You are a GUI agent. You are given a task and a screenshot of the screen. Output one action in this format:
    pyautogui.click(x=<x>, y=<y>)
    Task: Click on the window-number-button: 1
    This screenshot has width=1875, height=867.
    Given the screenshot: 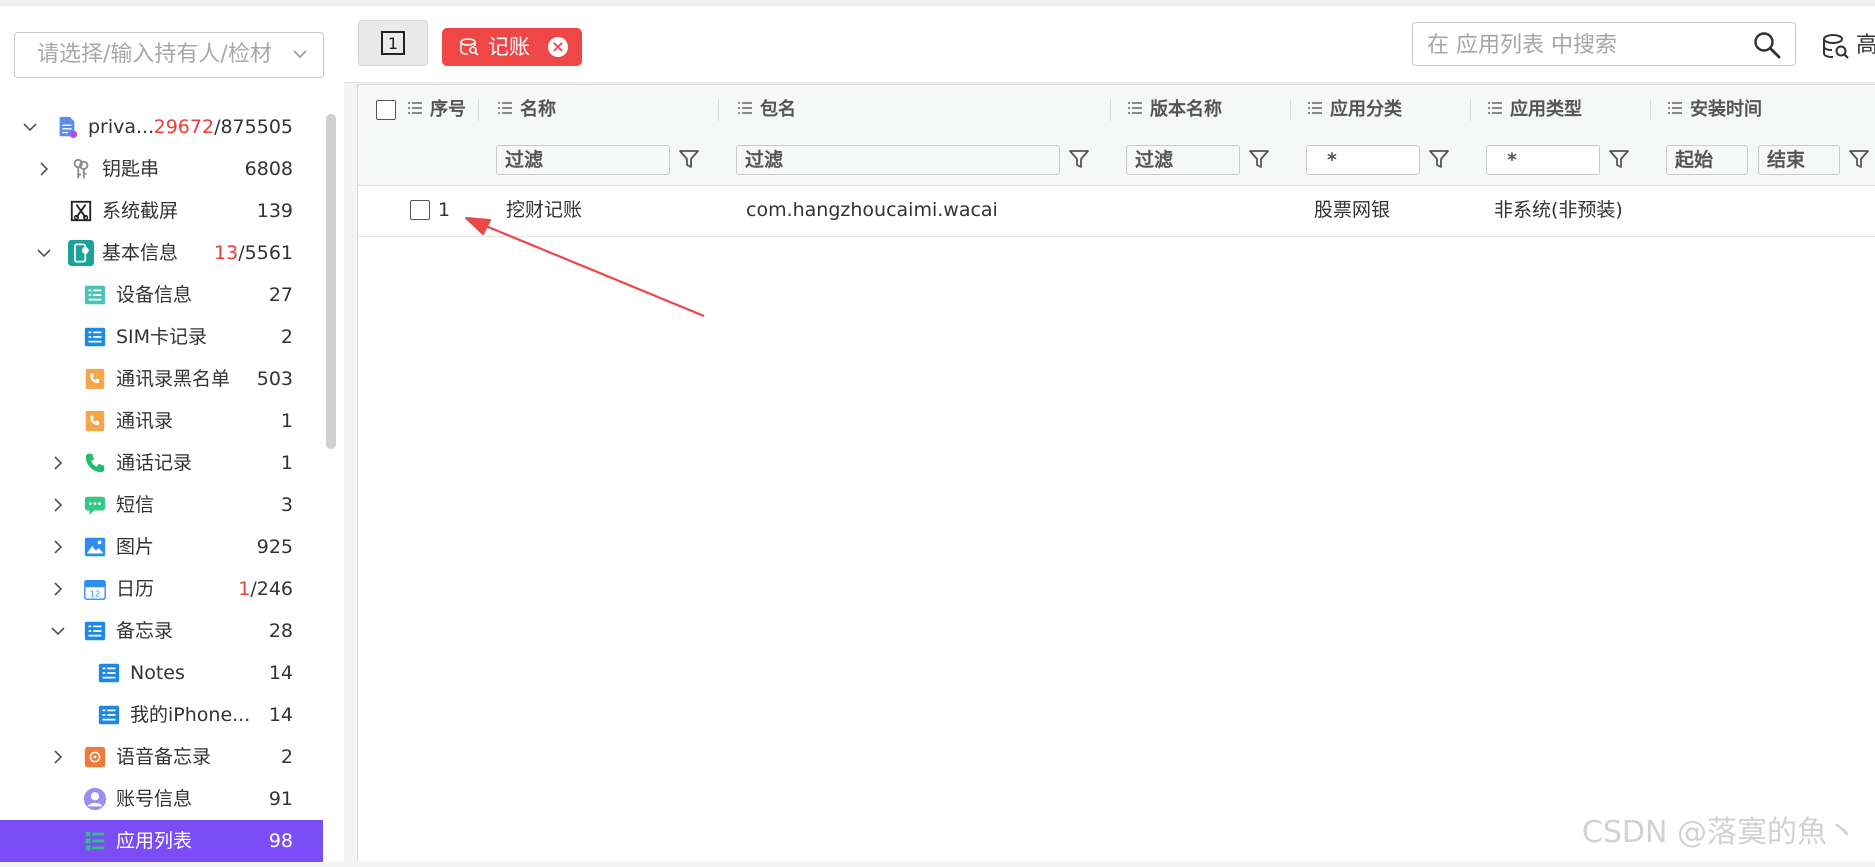 What is the action you would take?
    pyautogui.click(x=393, y=43)
    